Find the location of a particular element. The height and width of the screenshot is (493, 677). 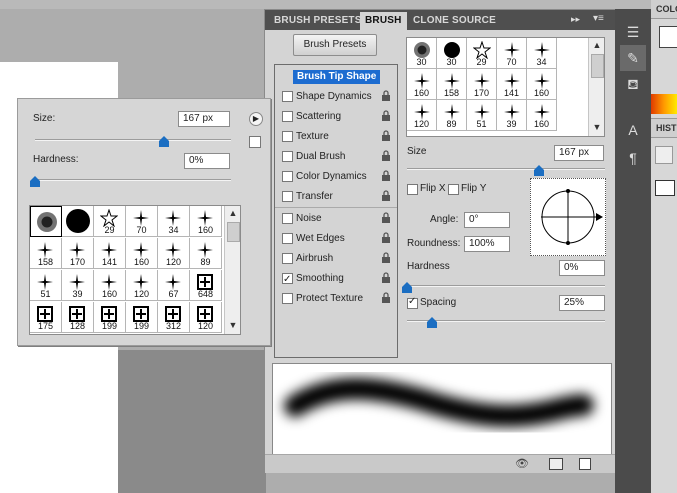

eye-icon: 👁 is located at coordinates (522, 463).